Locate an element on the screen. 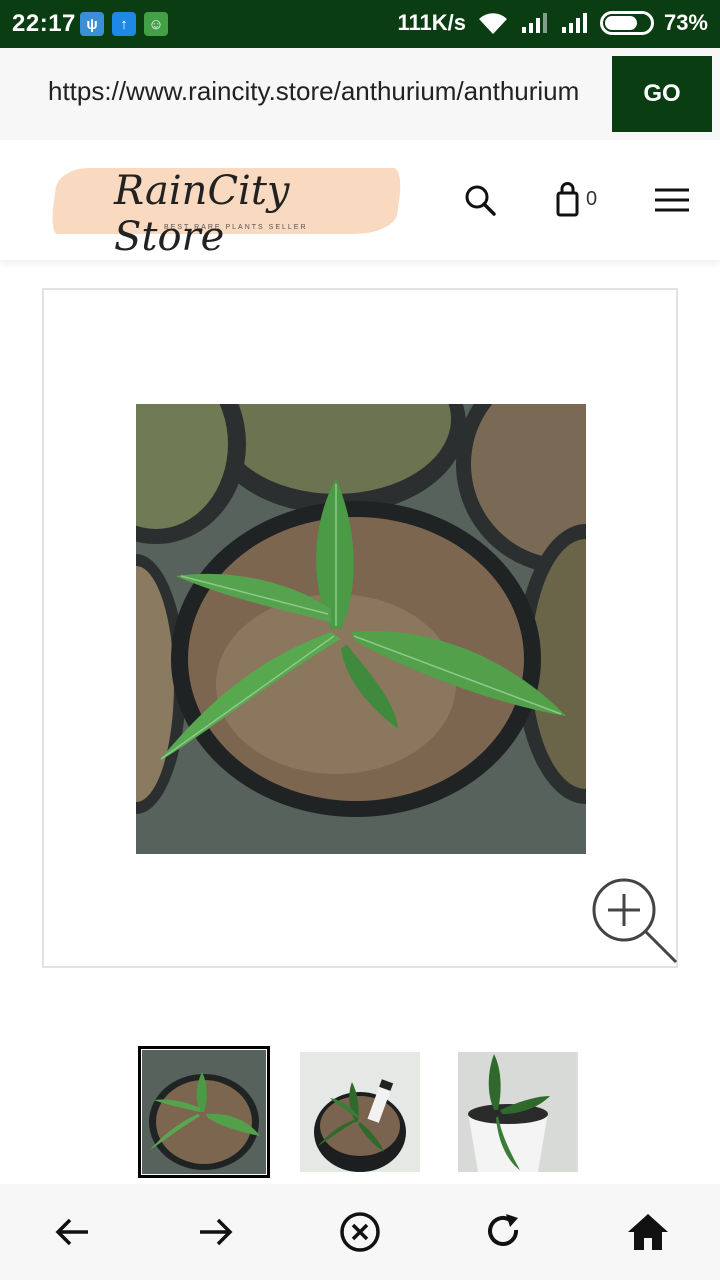 Image resolution: width=720 pixels, height=1280 pixels. browser-bottom-nav is located at coordinates (360, 1232).